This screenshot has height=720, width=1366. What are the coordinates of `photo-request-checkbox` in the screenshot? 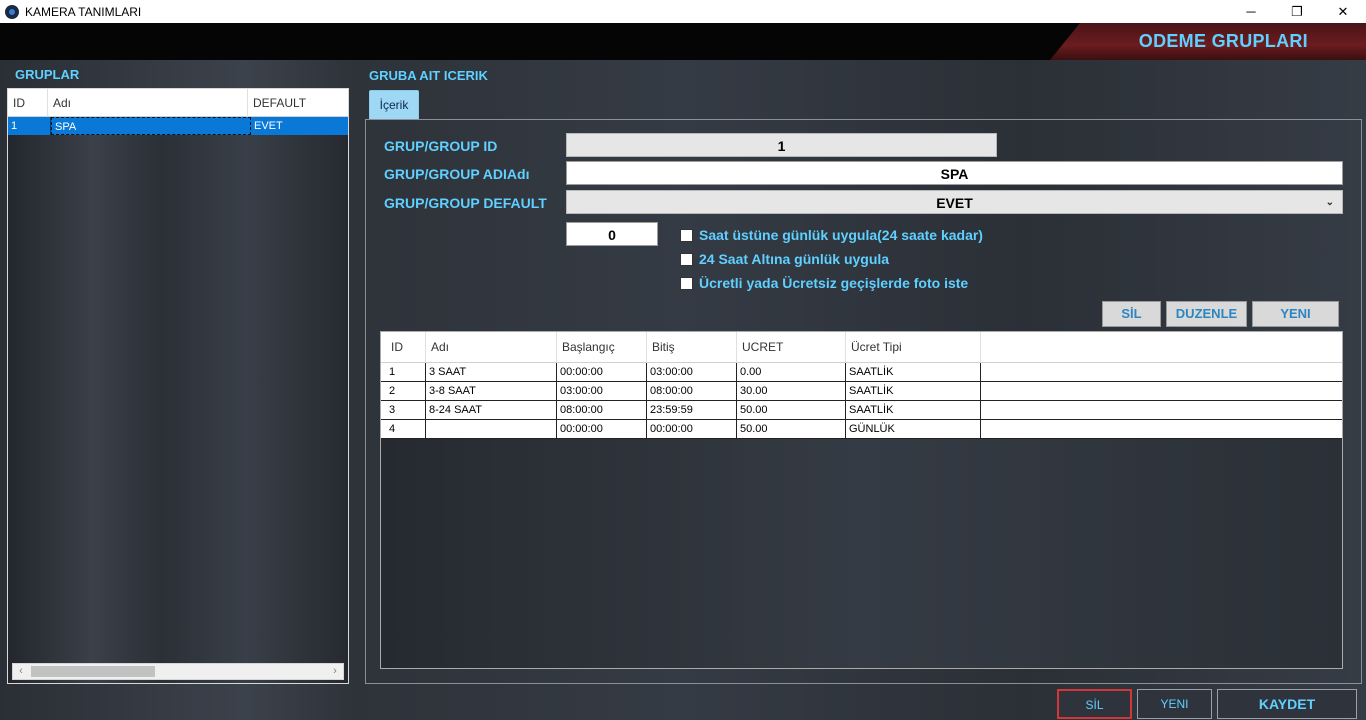 It's located at (686, 283).